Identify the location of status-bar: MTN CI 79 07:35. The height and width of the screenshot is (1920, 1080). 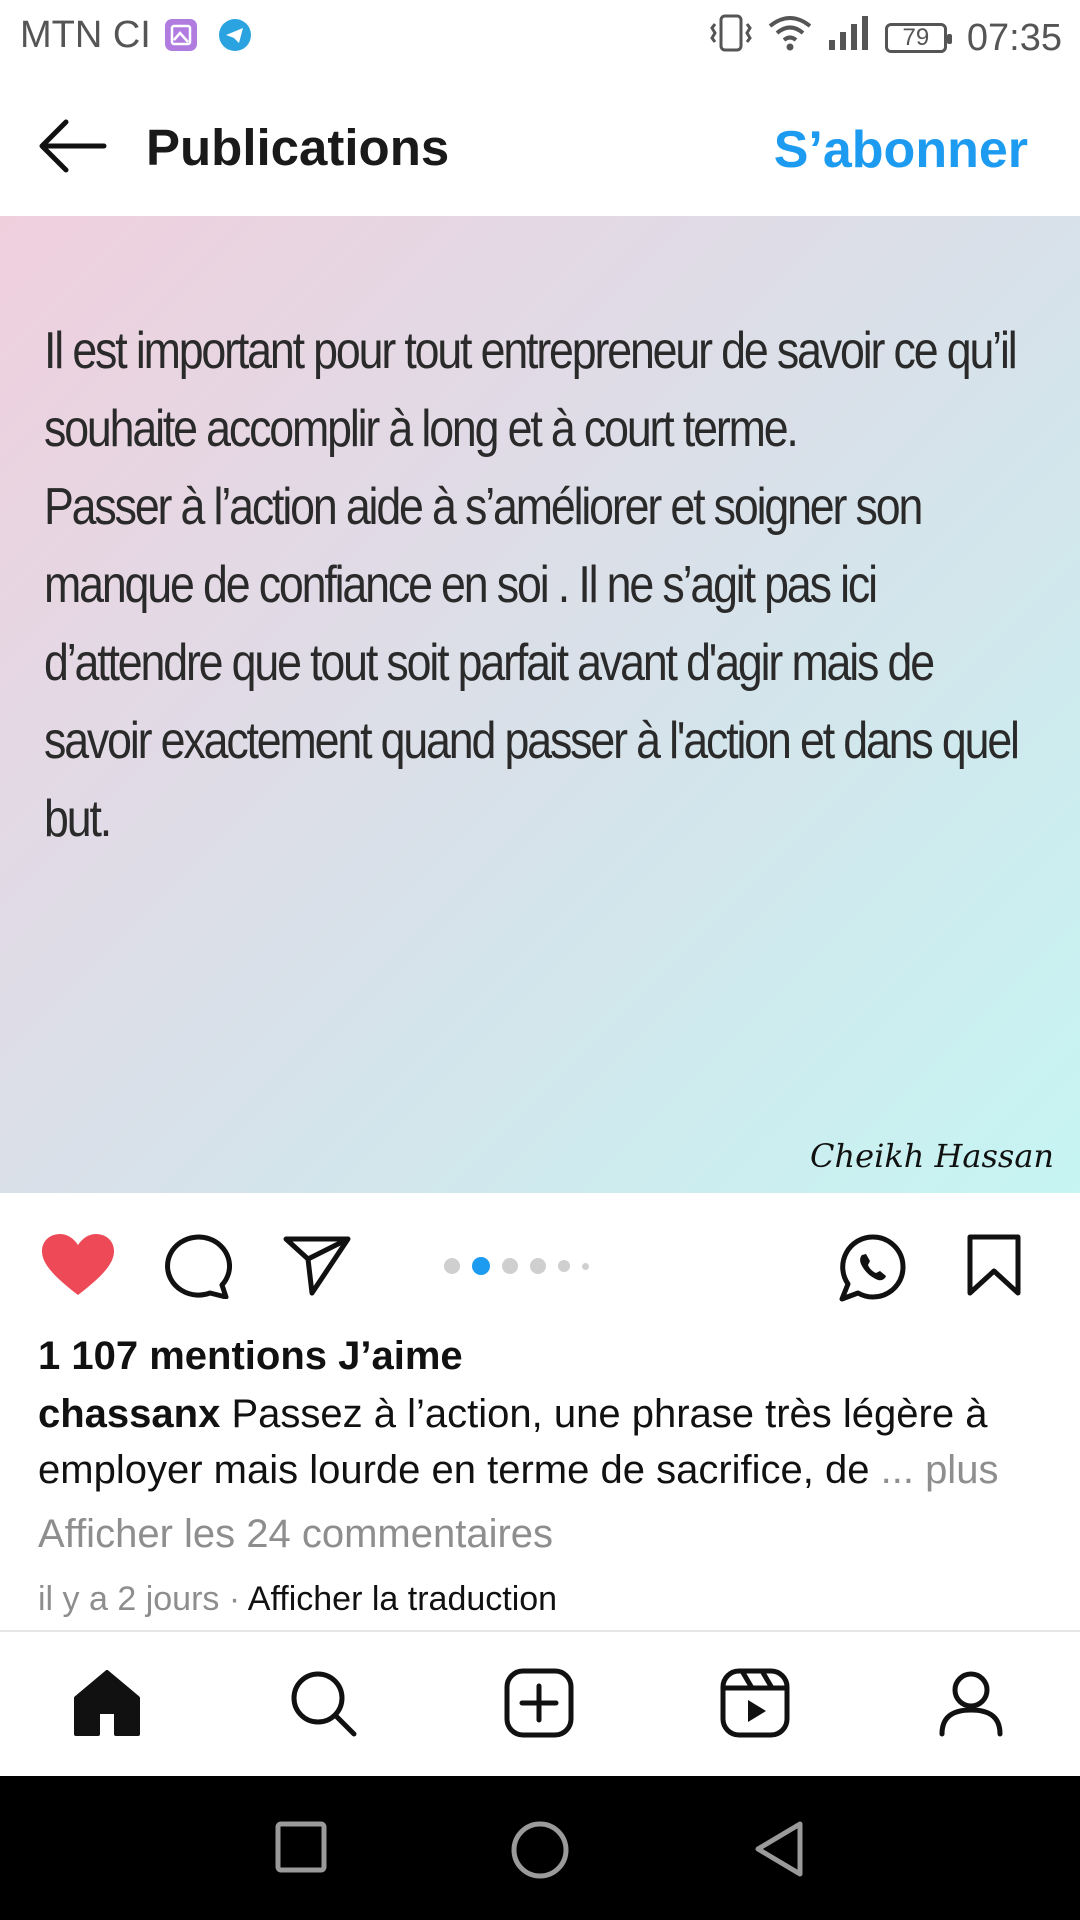
(540, 38).